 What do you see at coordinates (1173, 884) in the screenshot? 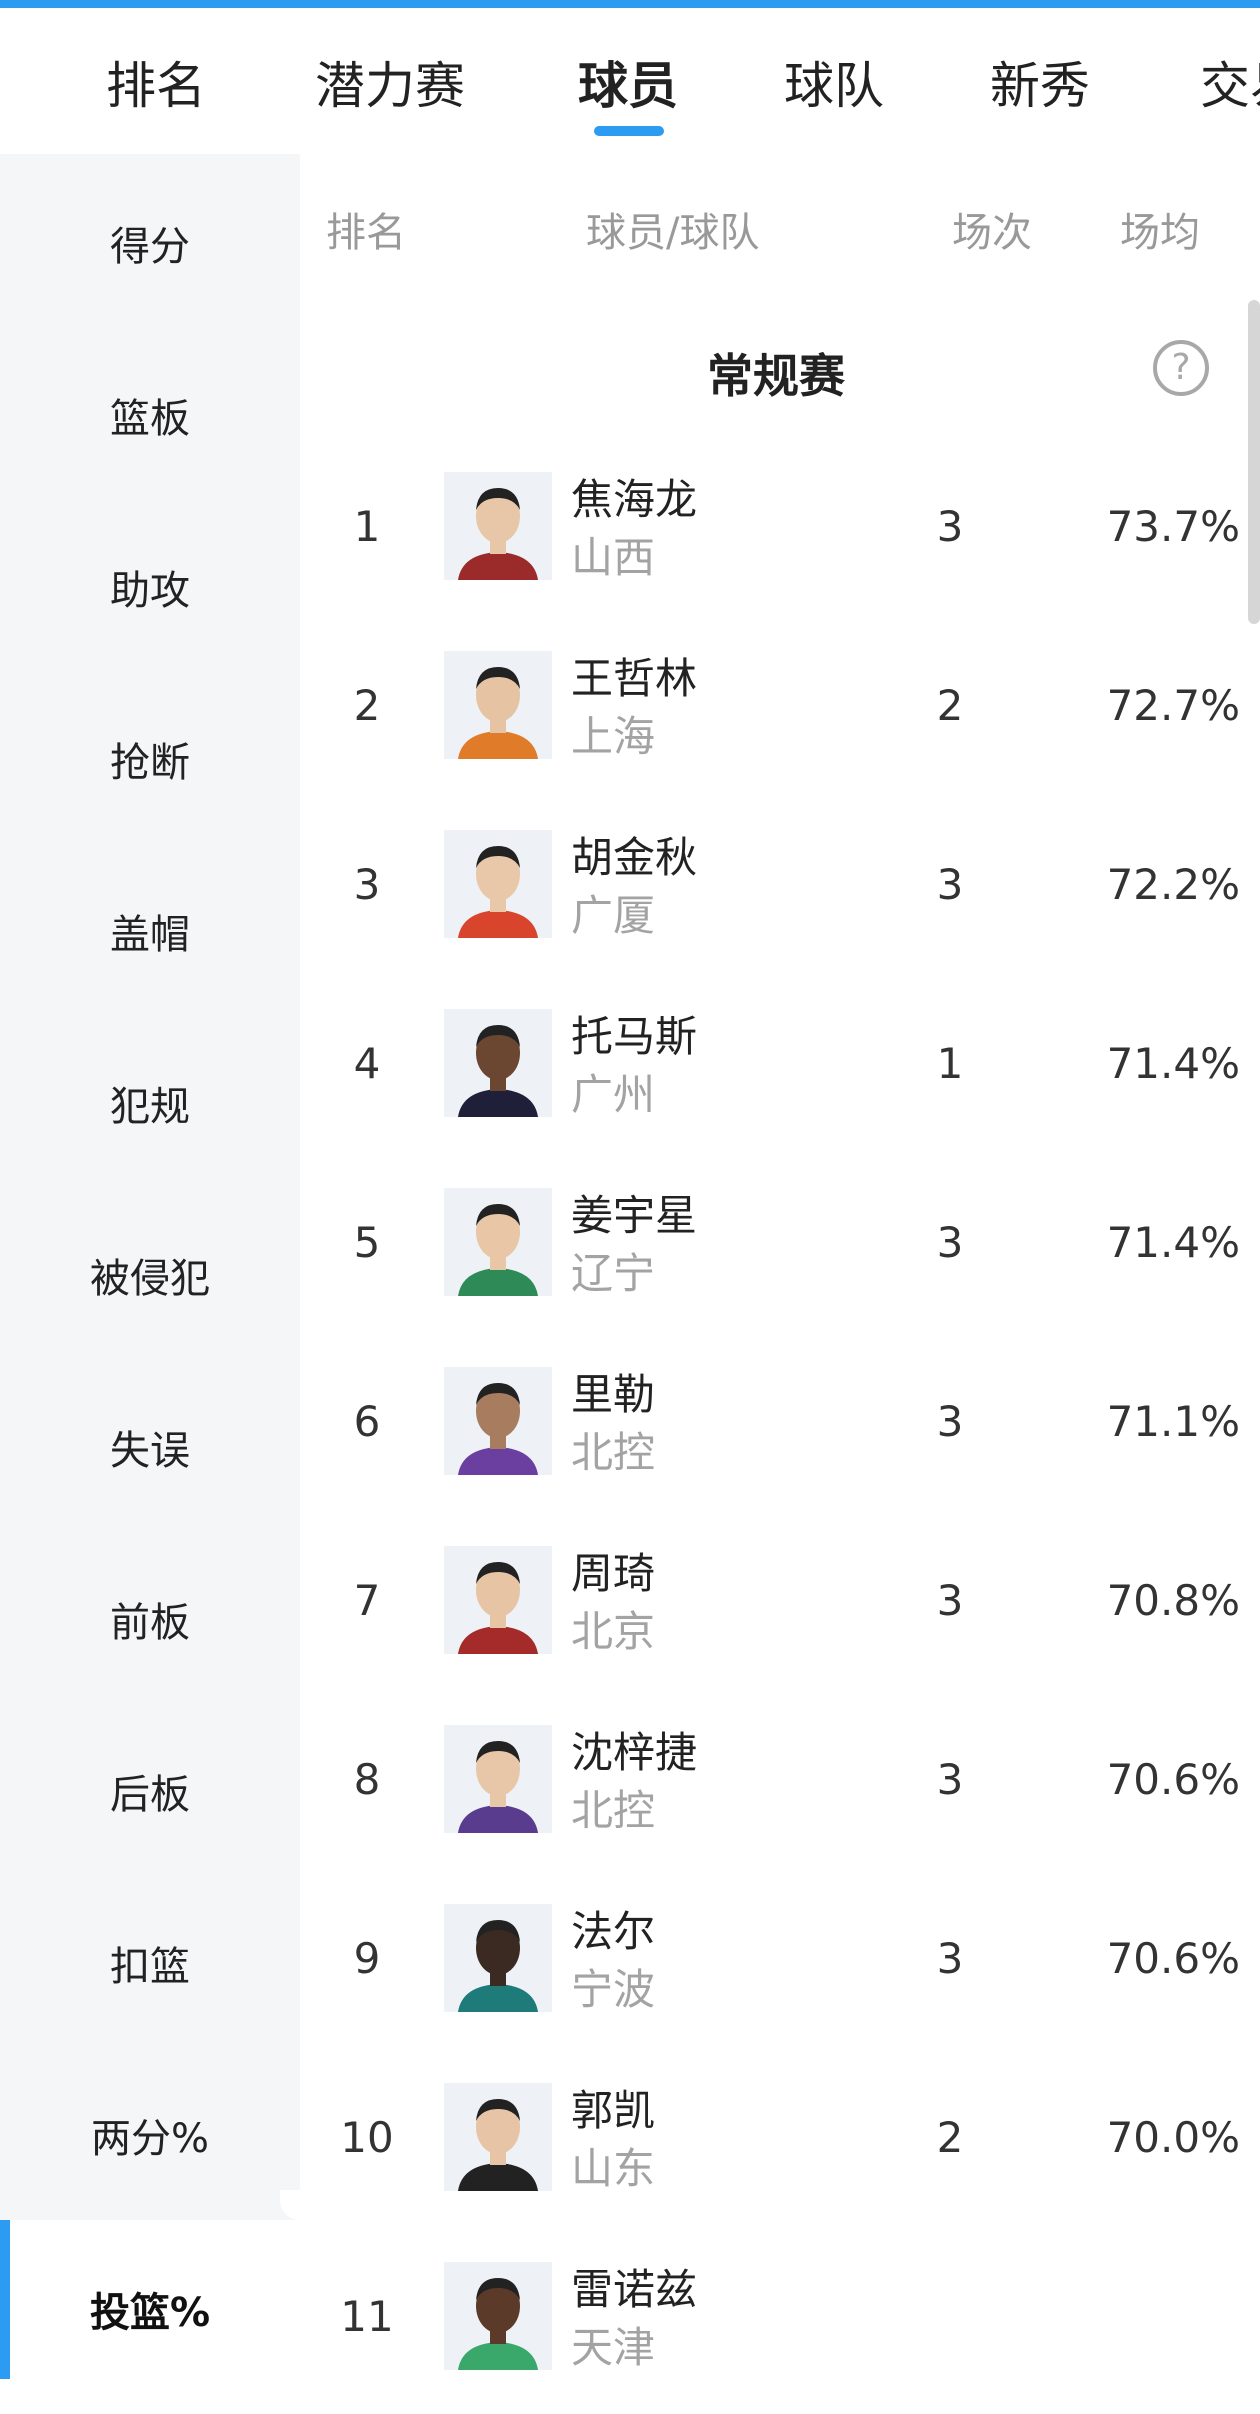
I see `field-goal-pct: 72.2%` at bounding box center [1173, 884].